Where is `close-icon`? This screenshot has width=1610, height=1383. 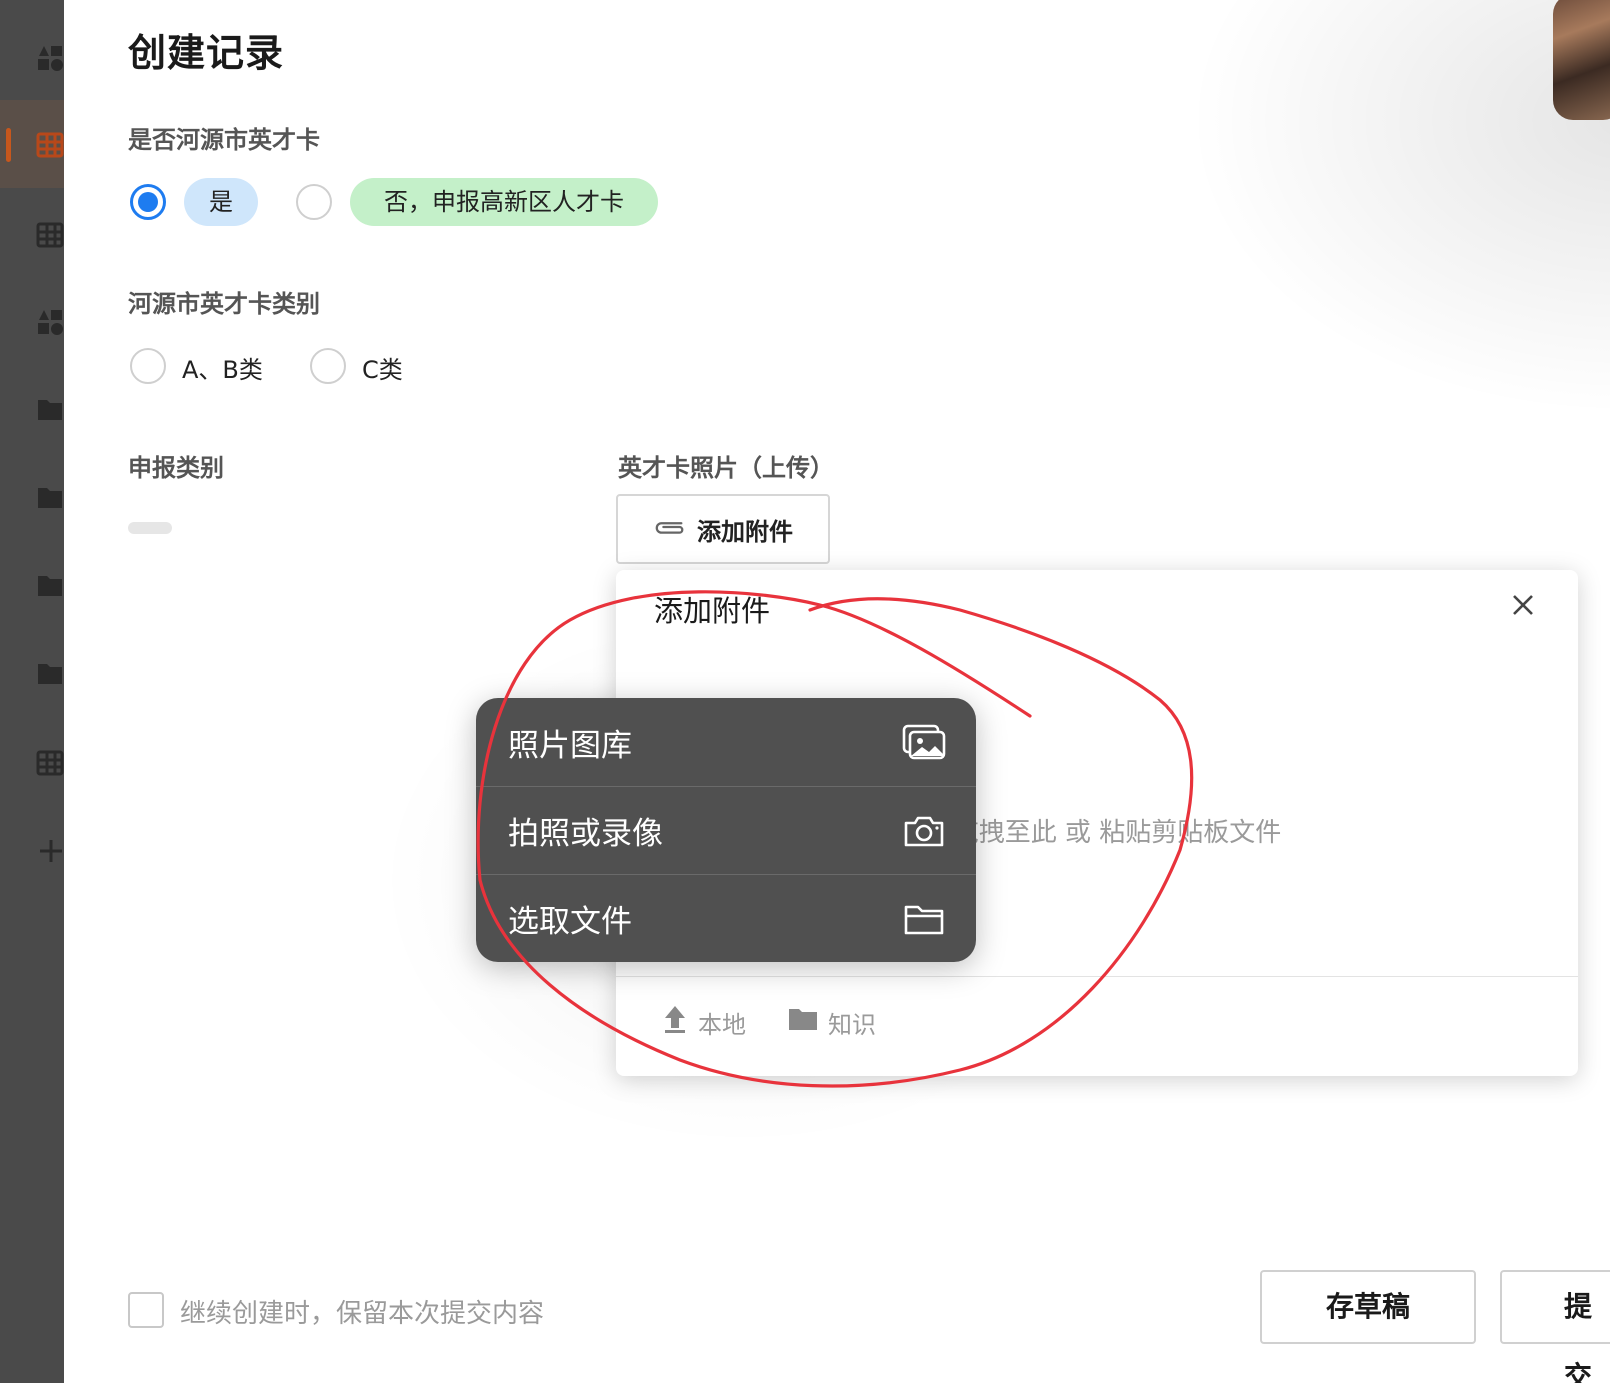 close-icon is located at coordinates (1523, 605).